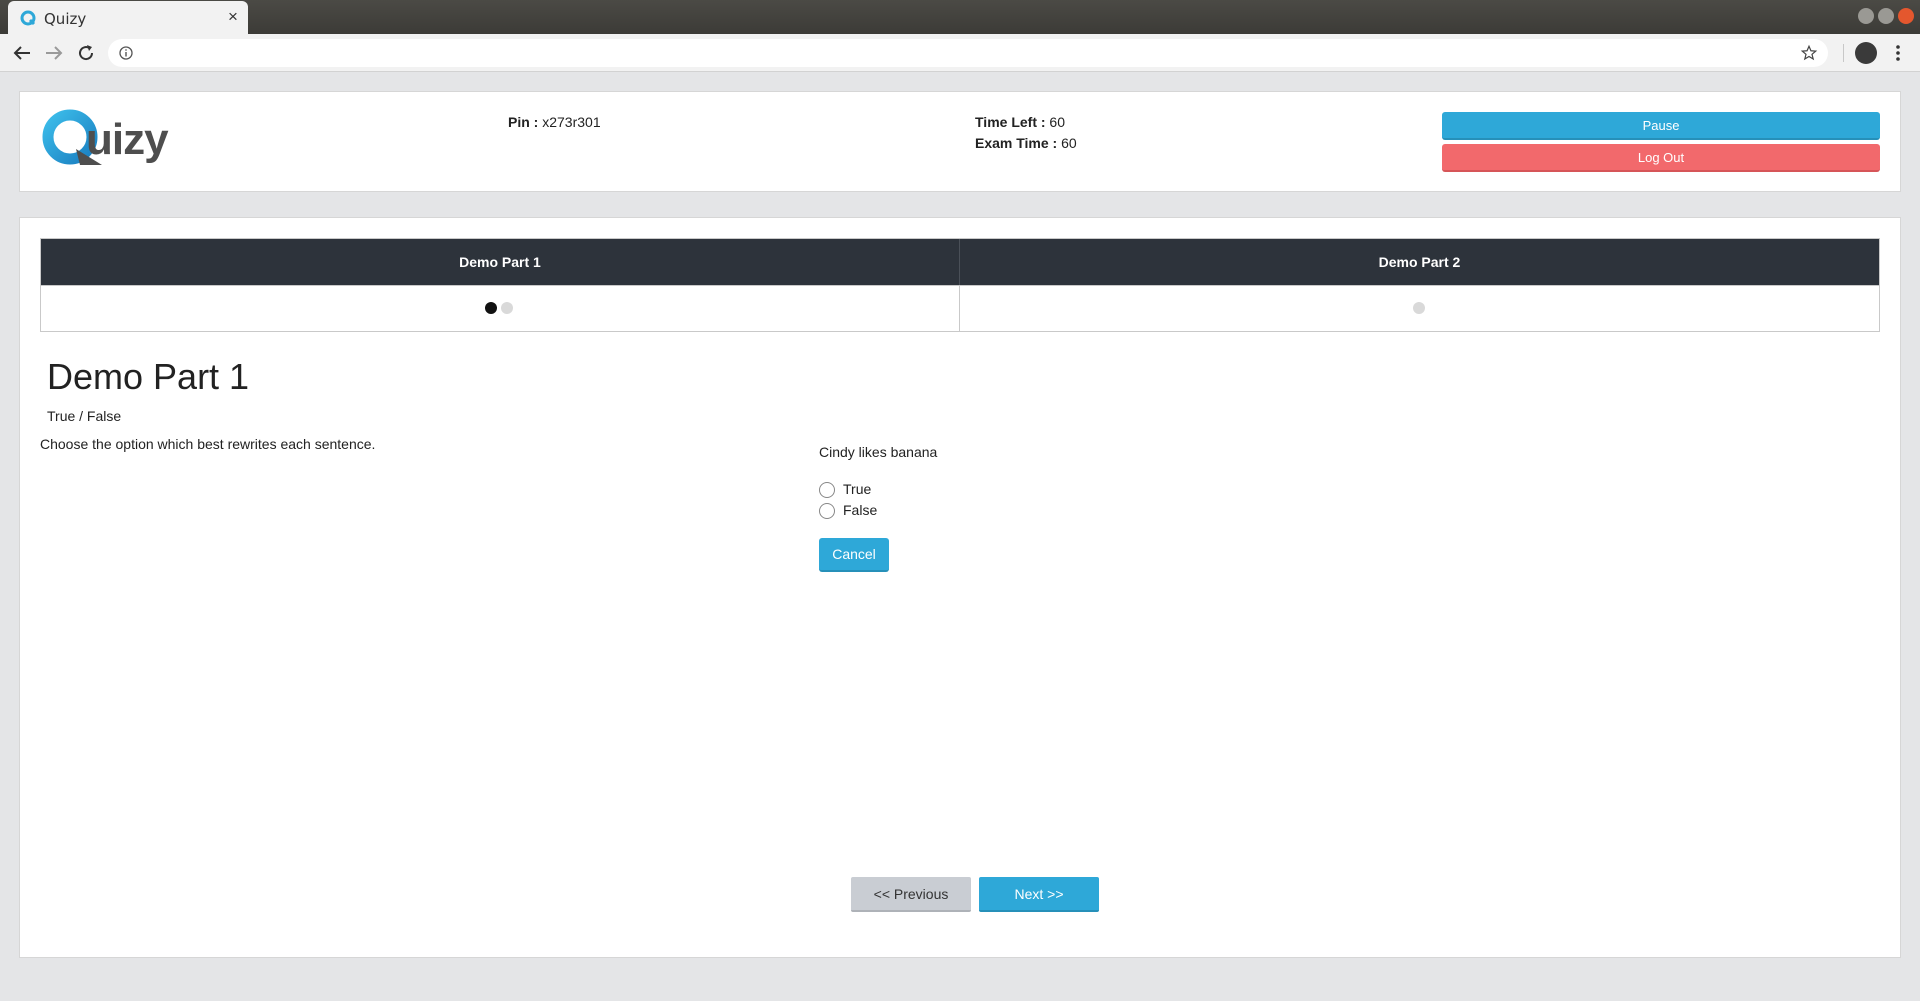  What do you see at coordinates (86, 53) in the screenshot?
I see `reload-icon` at bounding box center [86, 53].